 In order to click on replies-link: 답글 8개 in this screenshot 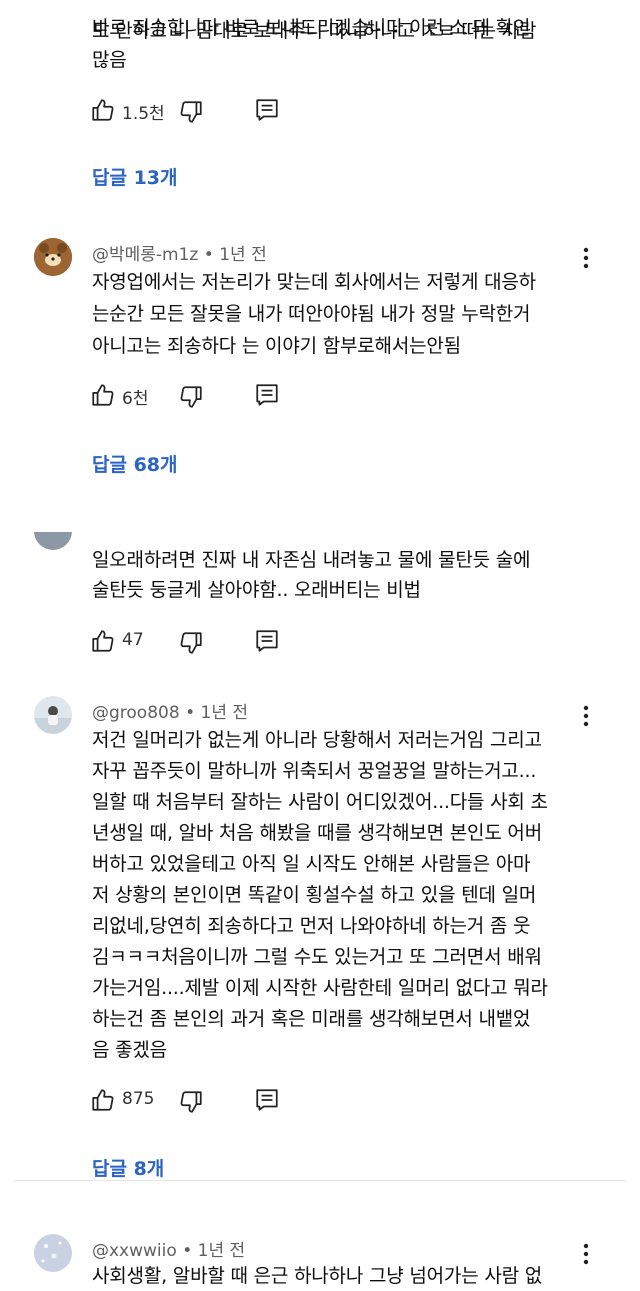, I will do `click(128, 1167)`.